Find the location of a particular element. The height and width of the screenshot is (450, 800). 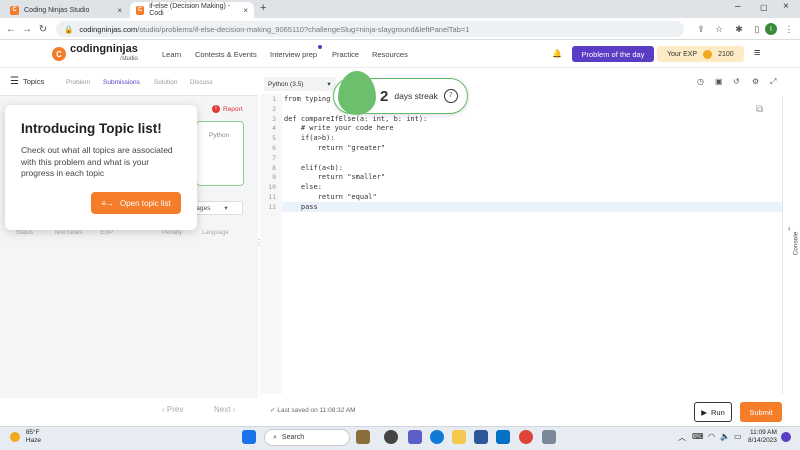

hamburger-menu-icon: ≡ is located at coordinates (757, 53).